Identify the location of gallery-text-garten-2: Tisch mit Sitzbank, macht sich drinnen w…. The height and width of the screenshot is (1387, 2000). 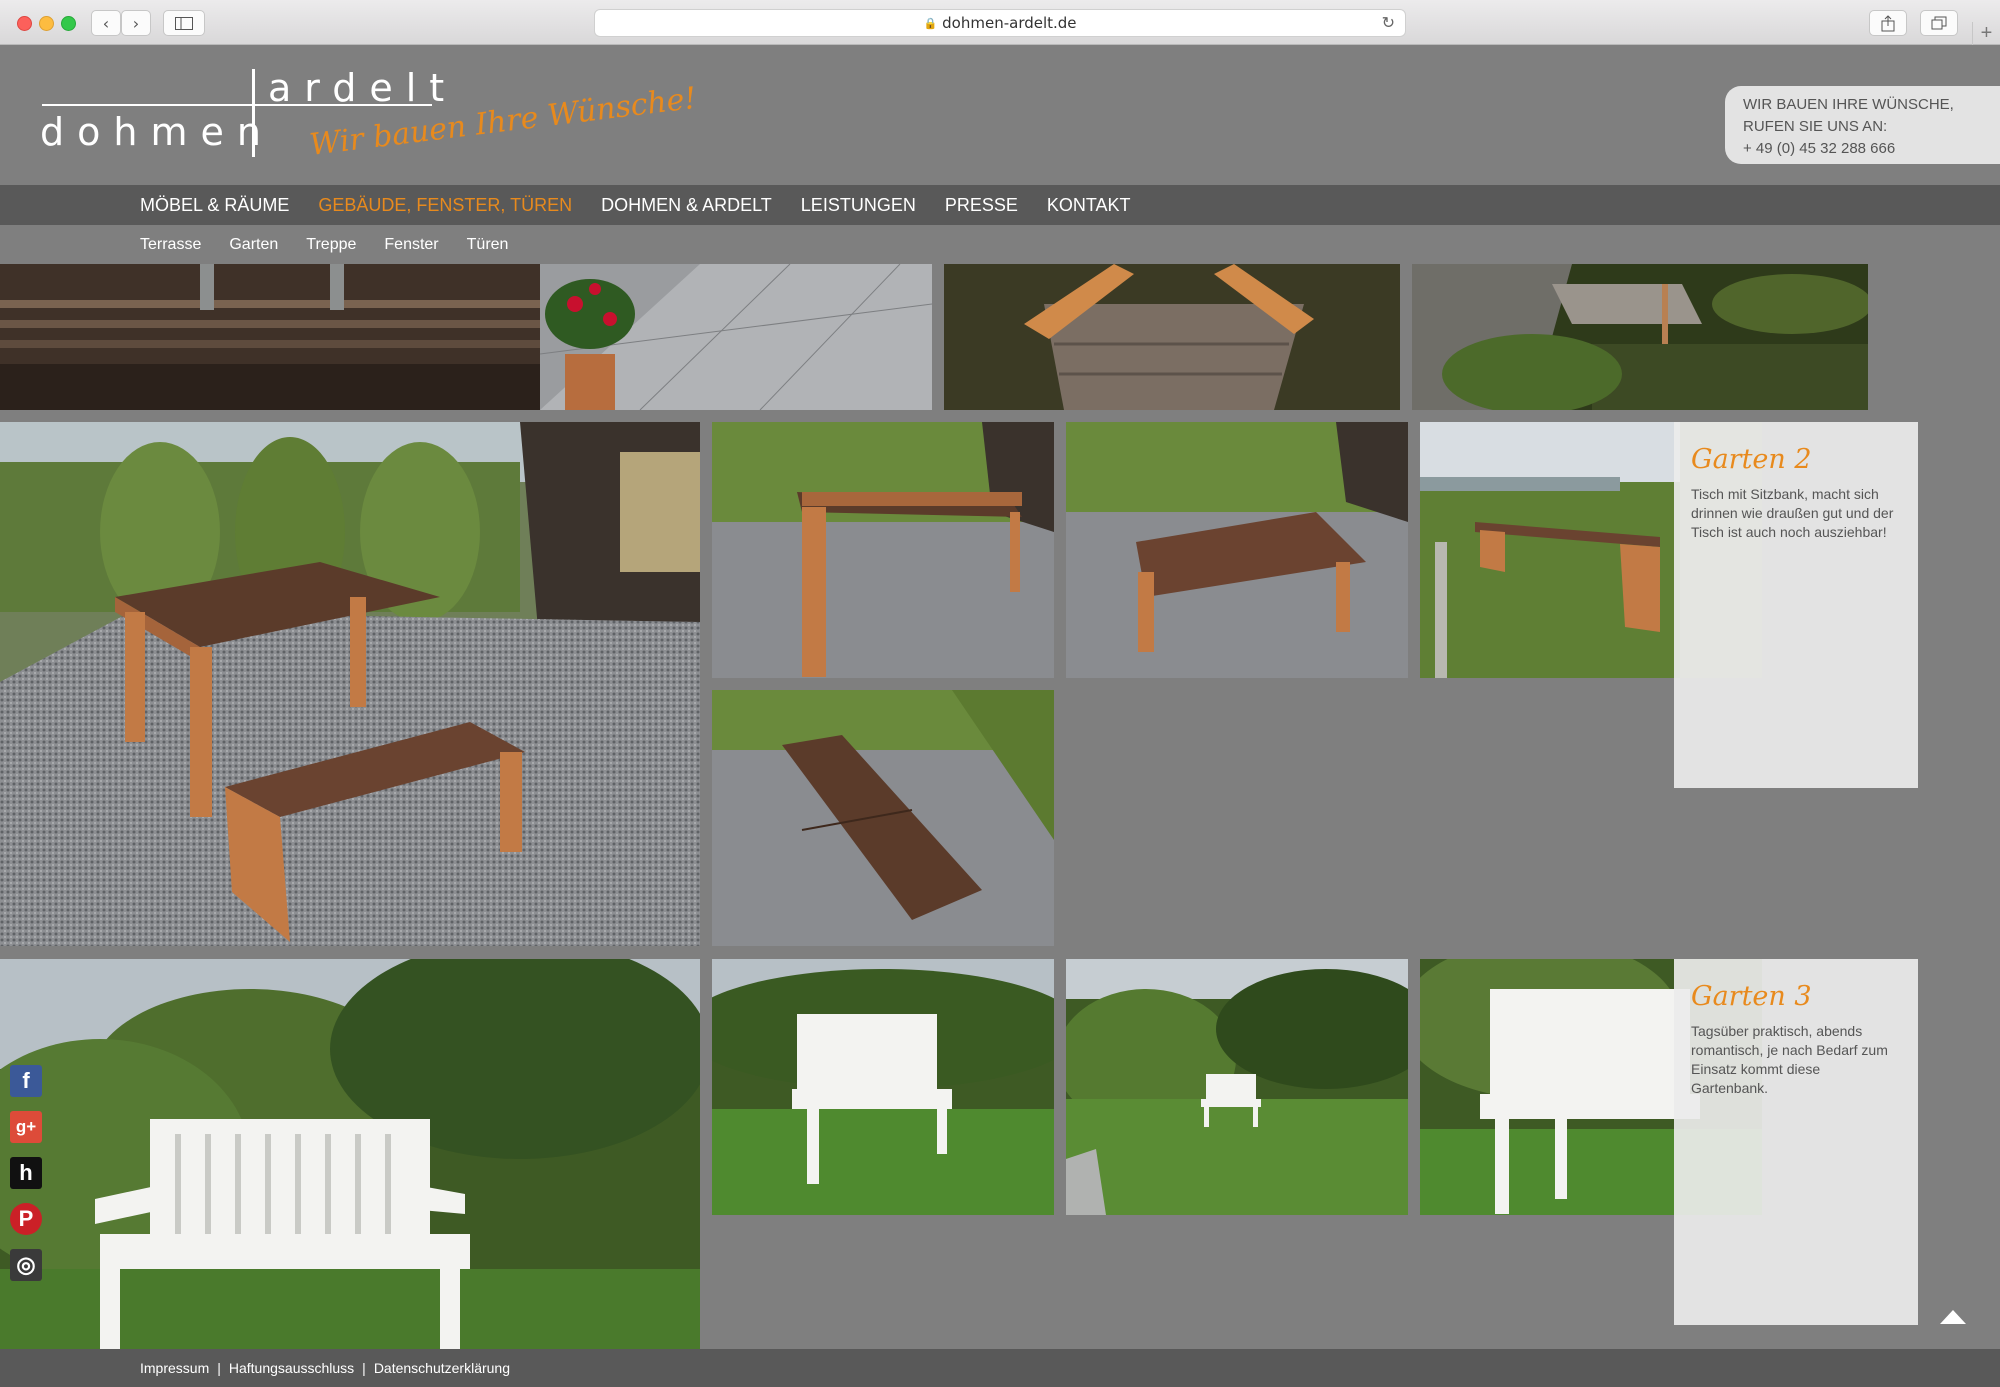
(1792, 513).